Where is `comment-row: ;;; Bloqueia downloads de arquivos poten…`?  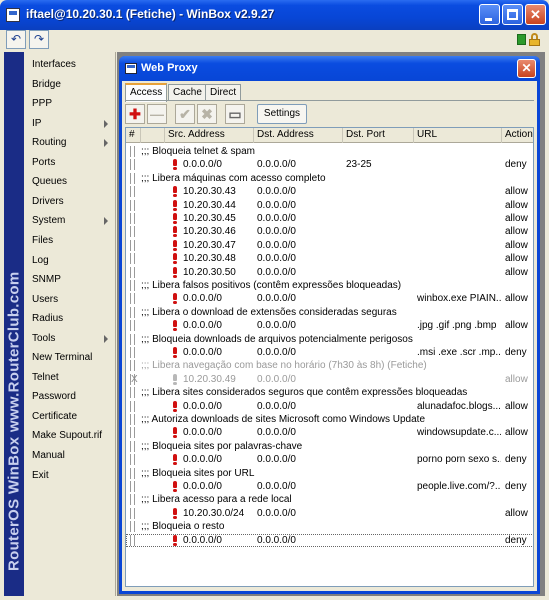
comment-row: ;;; Bloqueia downloads de arquivos poten… is located at coordinates (329, 339).